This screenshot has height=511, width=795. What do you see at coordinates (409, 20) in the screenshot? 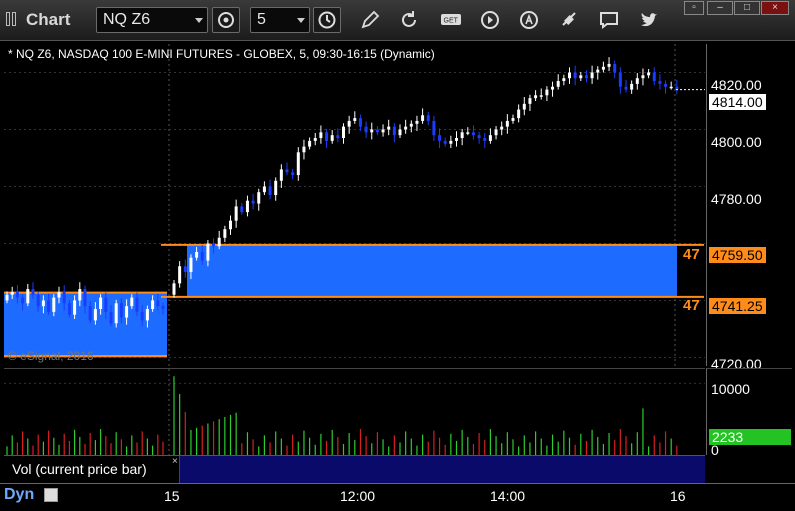
I see `refresh-icon` at bounding box center [409, 20].